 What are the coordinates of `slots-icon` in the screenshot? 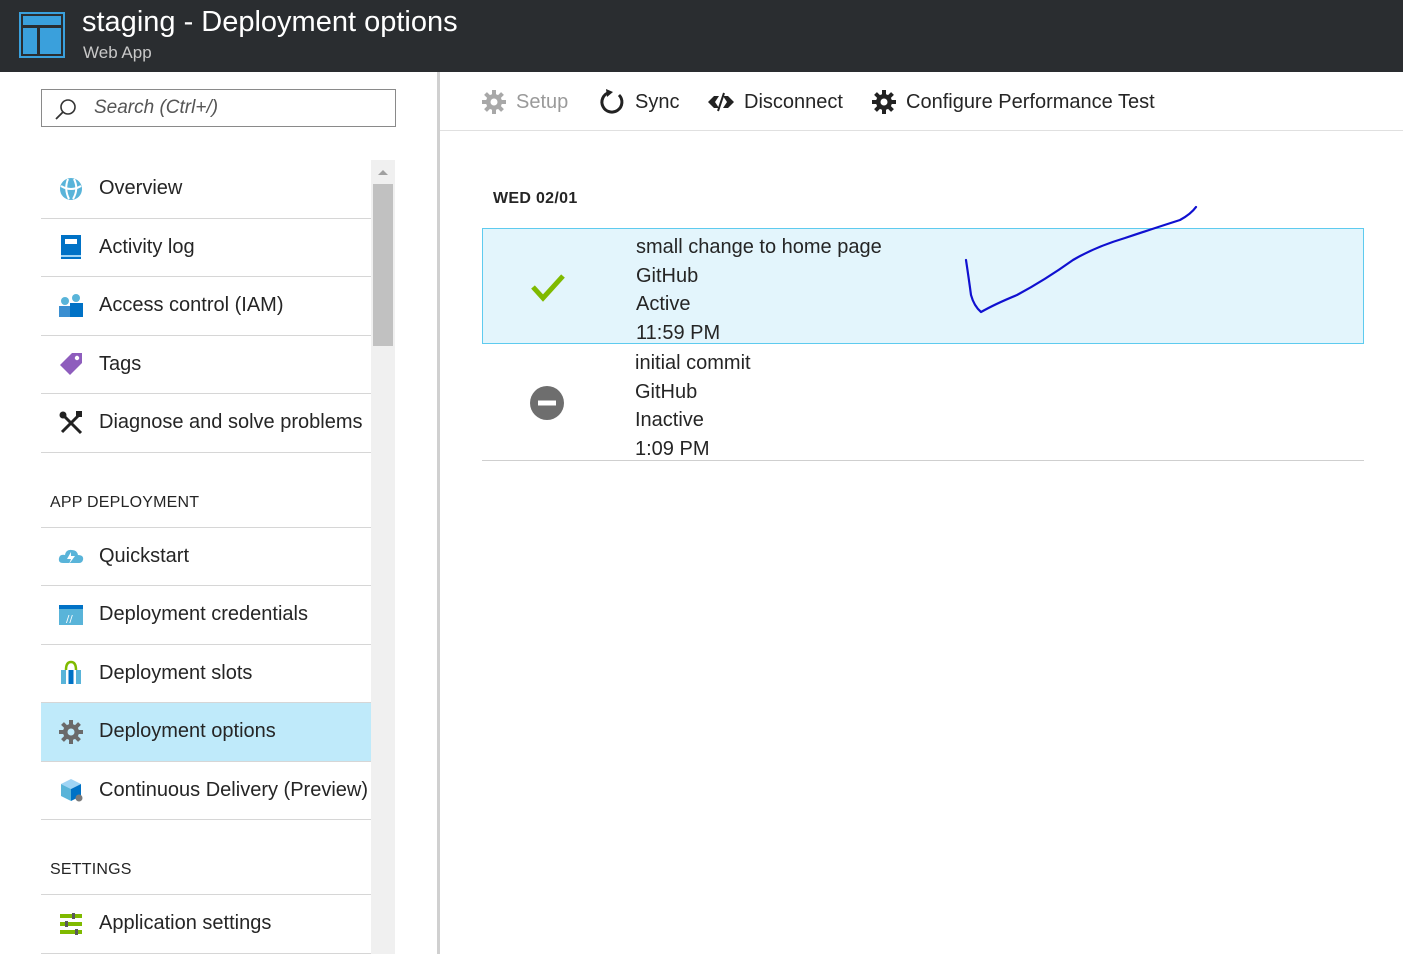 It's located at (71, 673).